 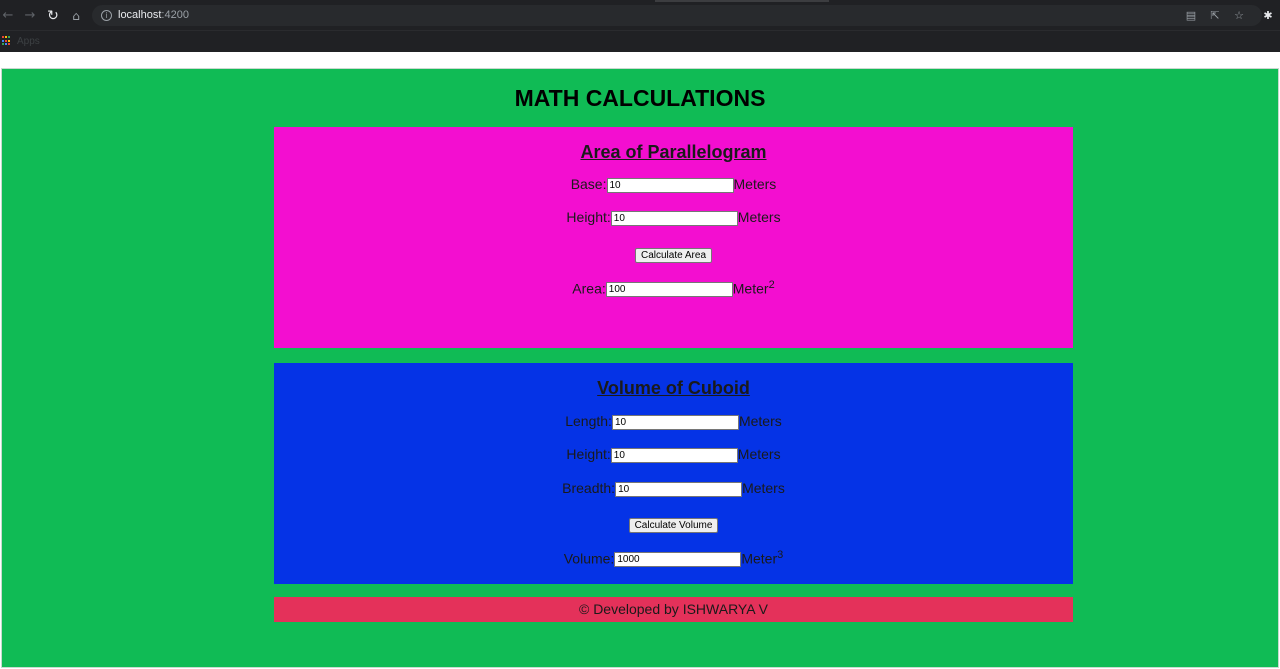 I want to click on area-result-input, so click(x=669, y=290).